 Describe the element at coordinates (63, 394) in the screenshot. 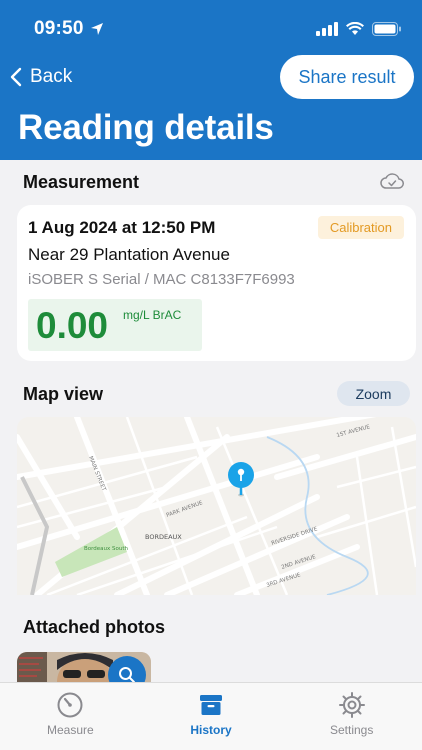

I see `map-section-title: Map view` at that location.